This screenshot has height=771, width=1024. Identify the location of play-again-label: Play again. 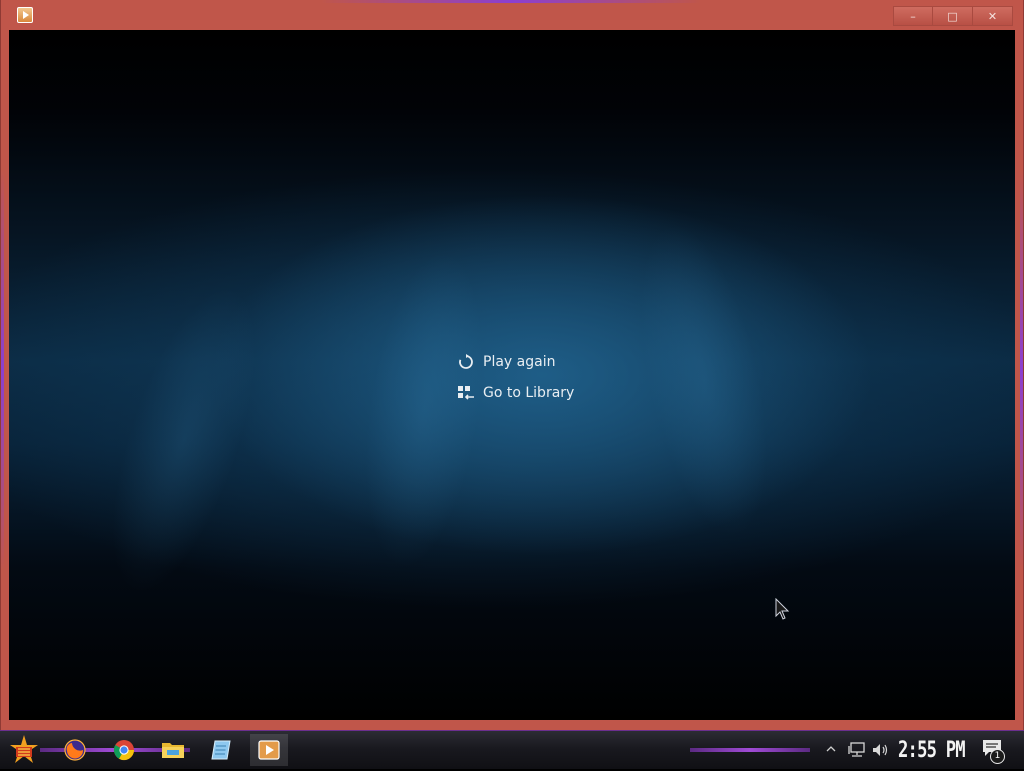
(519, 361).